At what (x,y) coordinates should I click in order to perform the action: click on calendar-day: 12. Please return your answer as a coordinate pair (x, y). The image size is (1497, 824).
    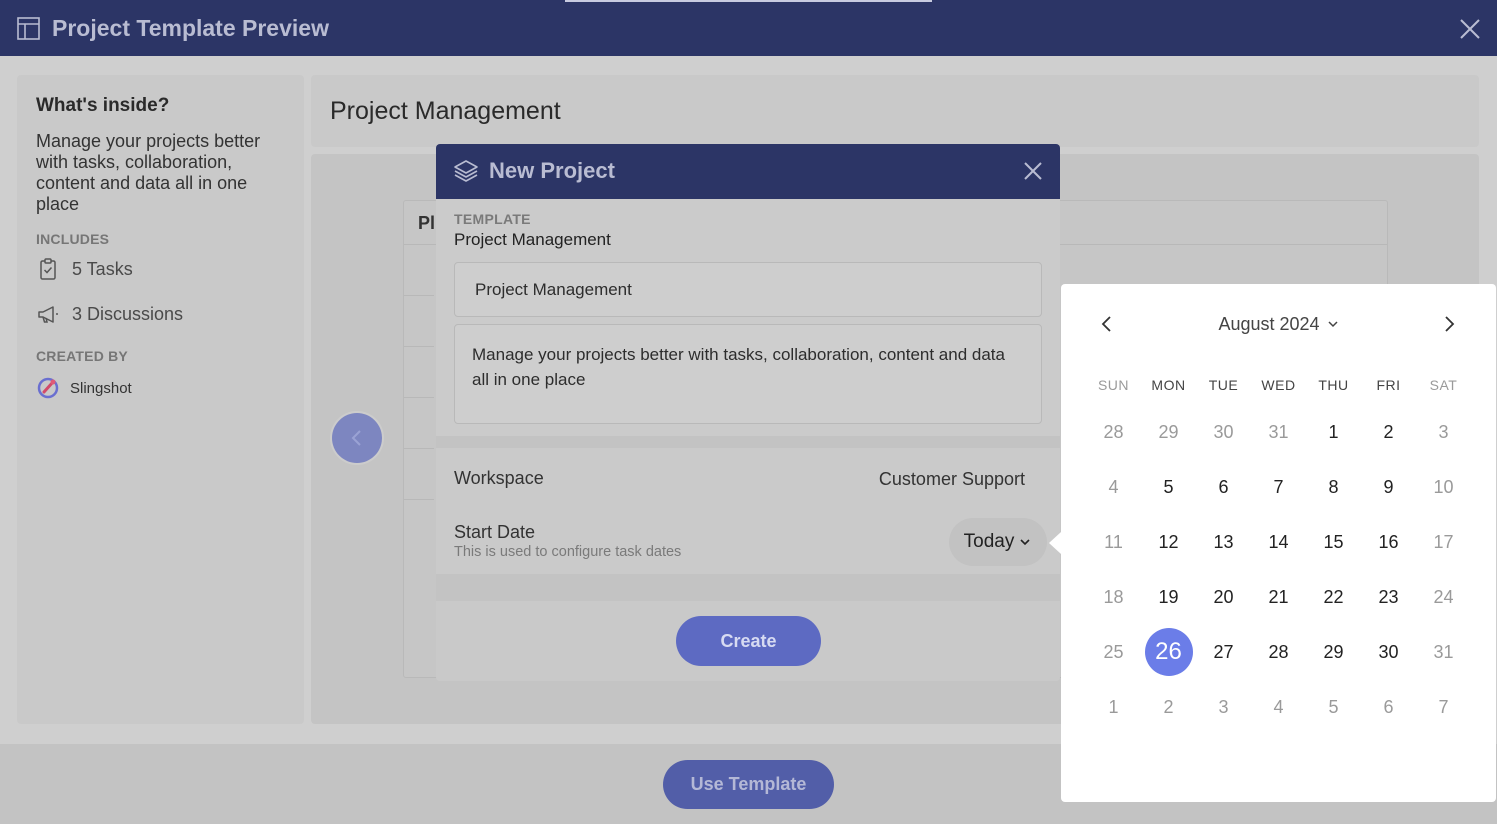
    Looking at the image, I should click on (1169, 542).